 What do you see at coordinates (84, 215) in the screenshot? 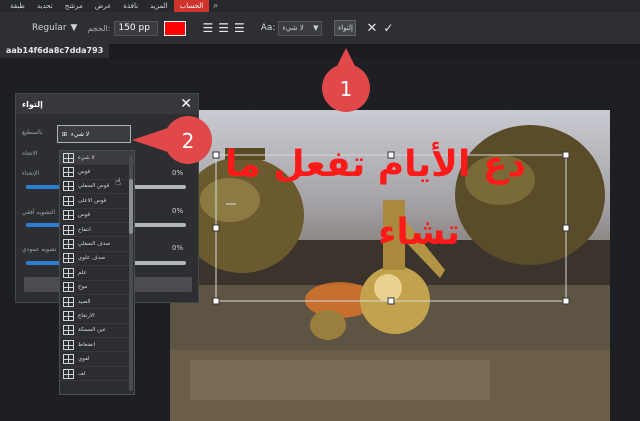
I see `dropdown-item-label: قوس` at bounding box center [84, 215].